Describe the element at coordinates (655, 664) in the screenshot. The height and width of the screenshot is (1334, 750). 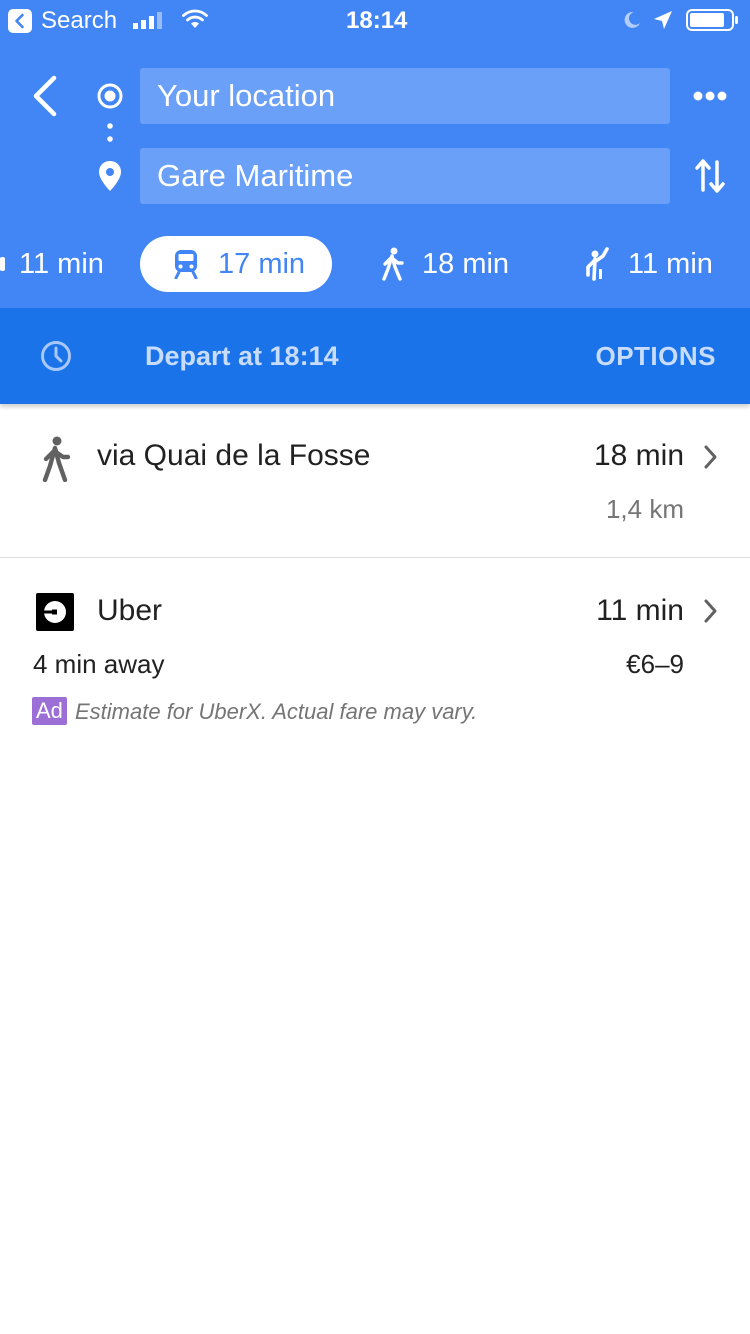
I see `route-uber-price: €6–9` at that location.